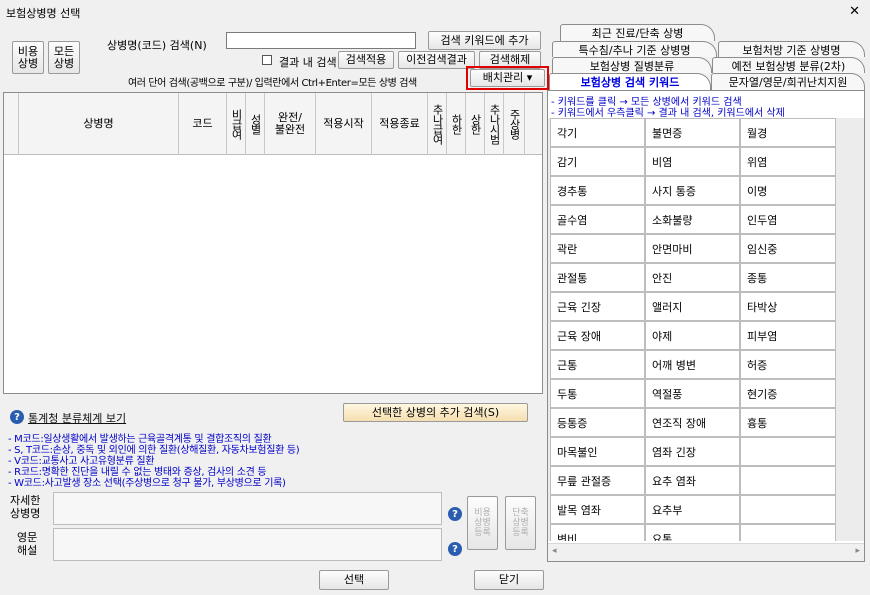 The image size is (870, 595). What do you see at coordinates (788, 393) in the screenshot?
I see `keyword-cell: 현기증` at bounding box center [788, 393].